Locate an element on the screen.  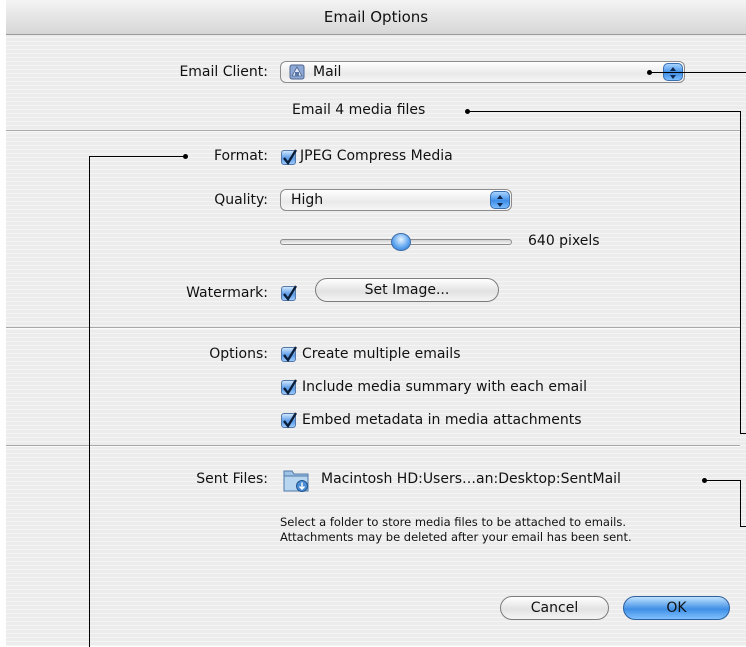
cancel-button: Cancel is located at coordinates (554, 608).